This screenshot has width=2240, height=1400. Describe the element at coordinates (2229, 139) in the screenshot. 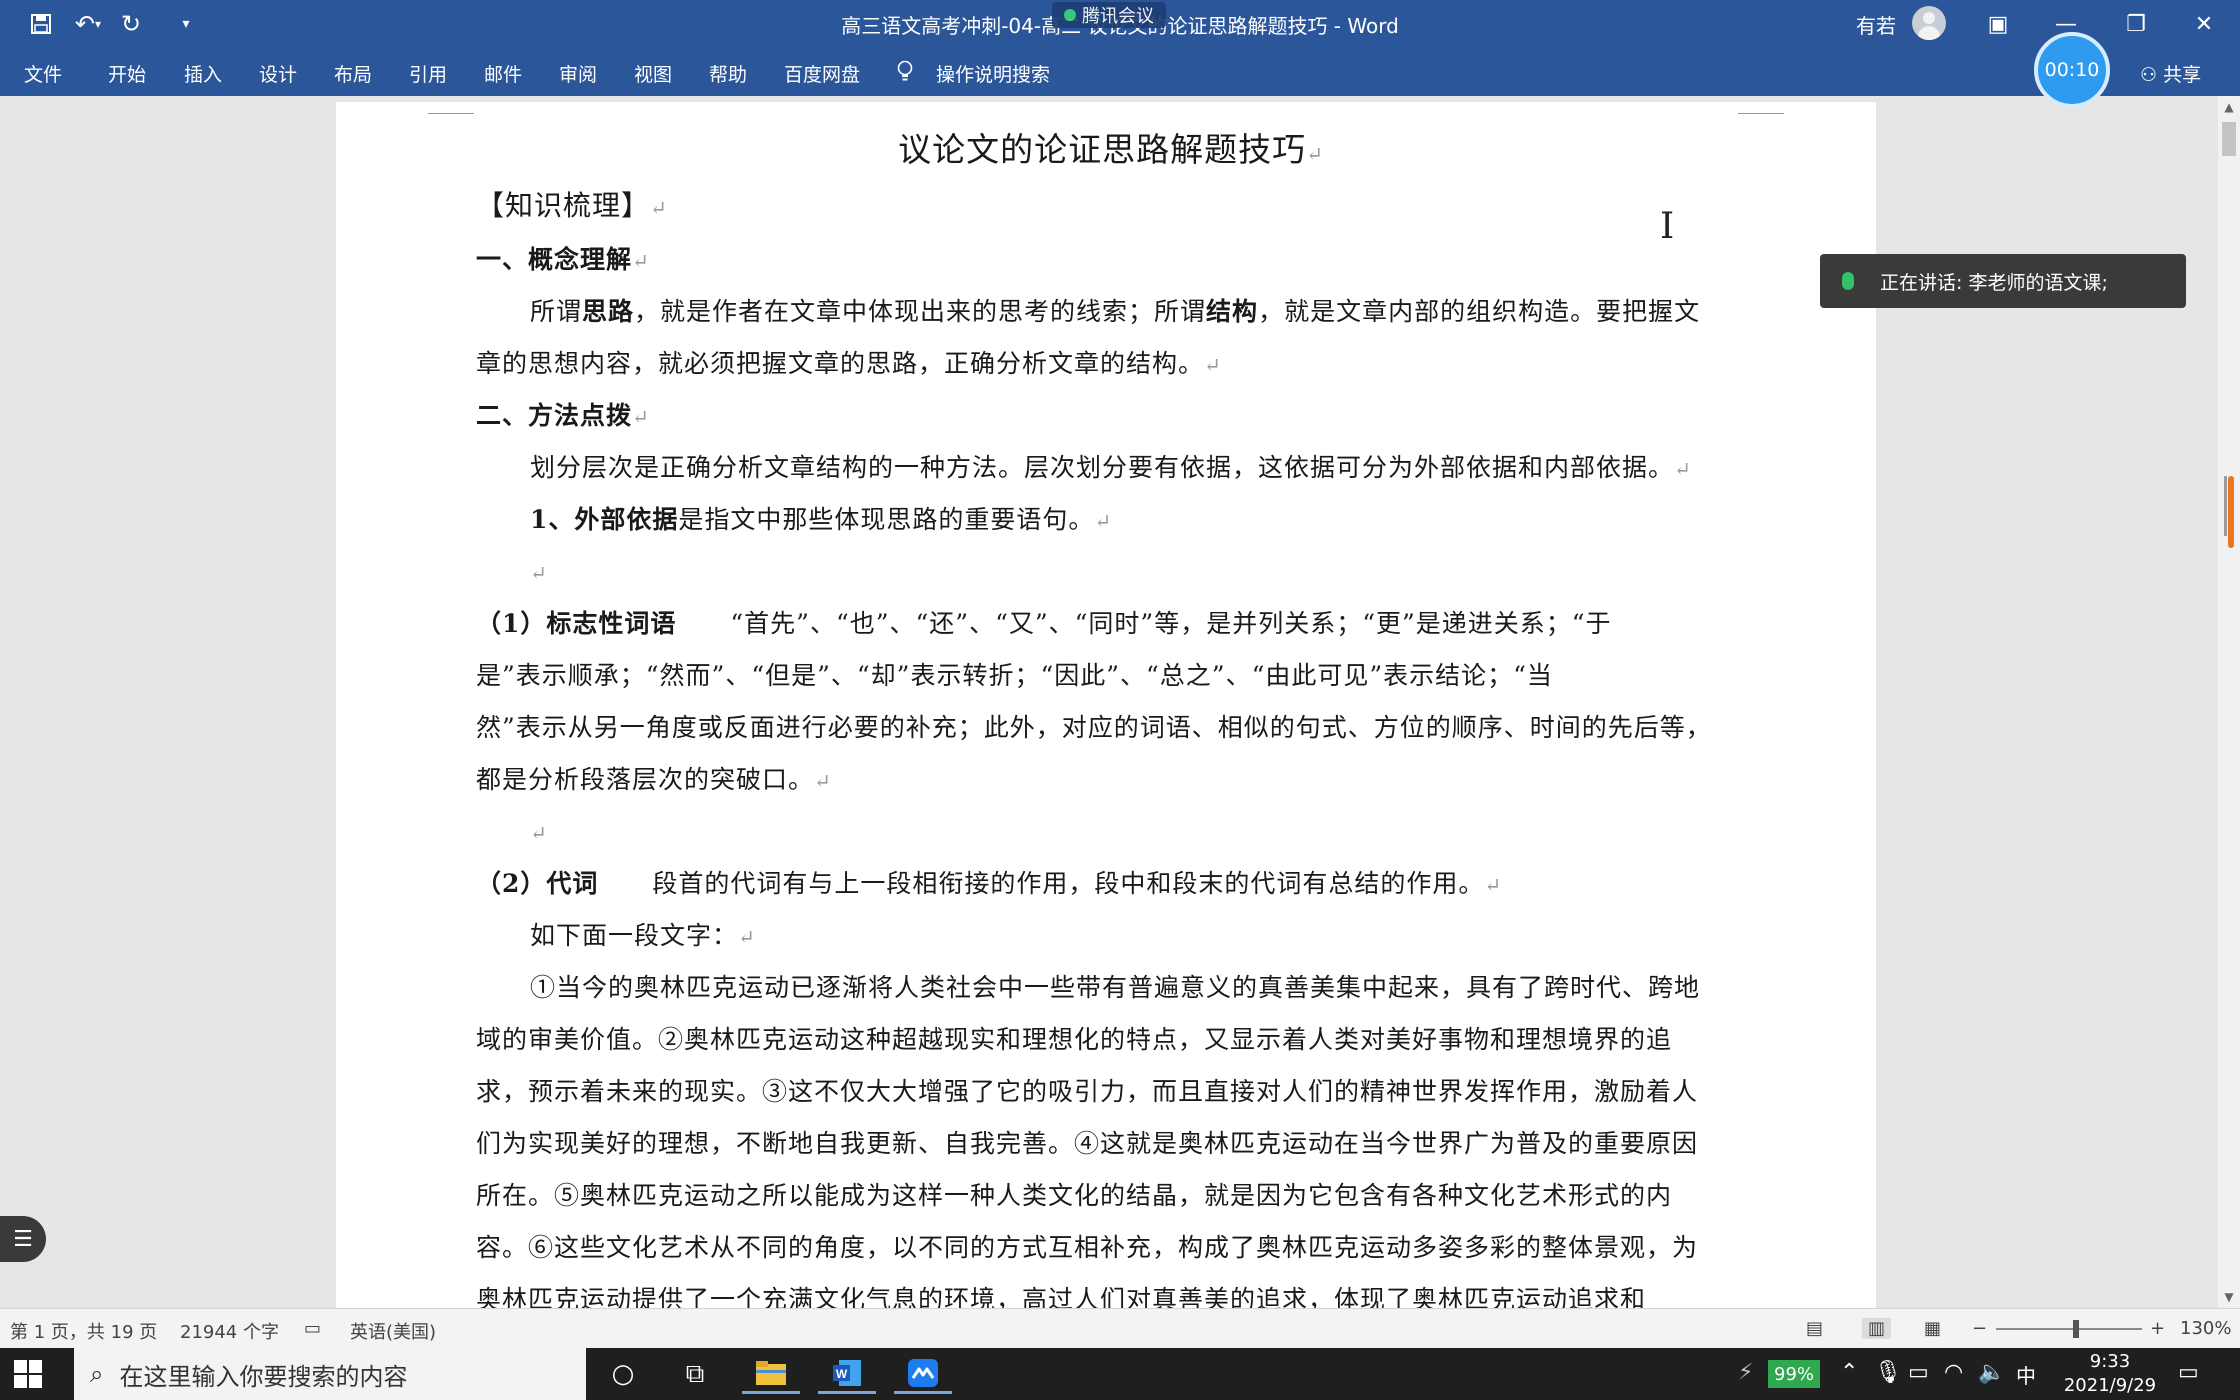

I see `scrollbar-thumb` at that location.